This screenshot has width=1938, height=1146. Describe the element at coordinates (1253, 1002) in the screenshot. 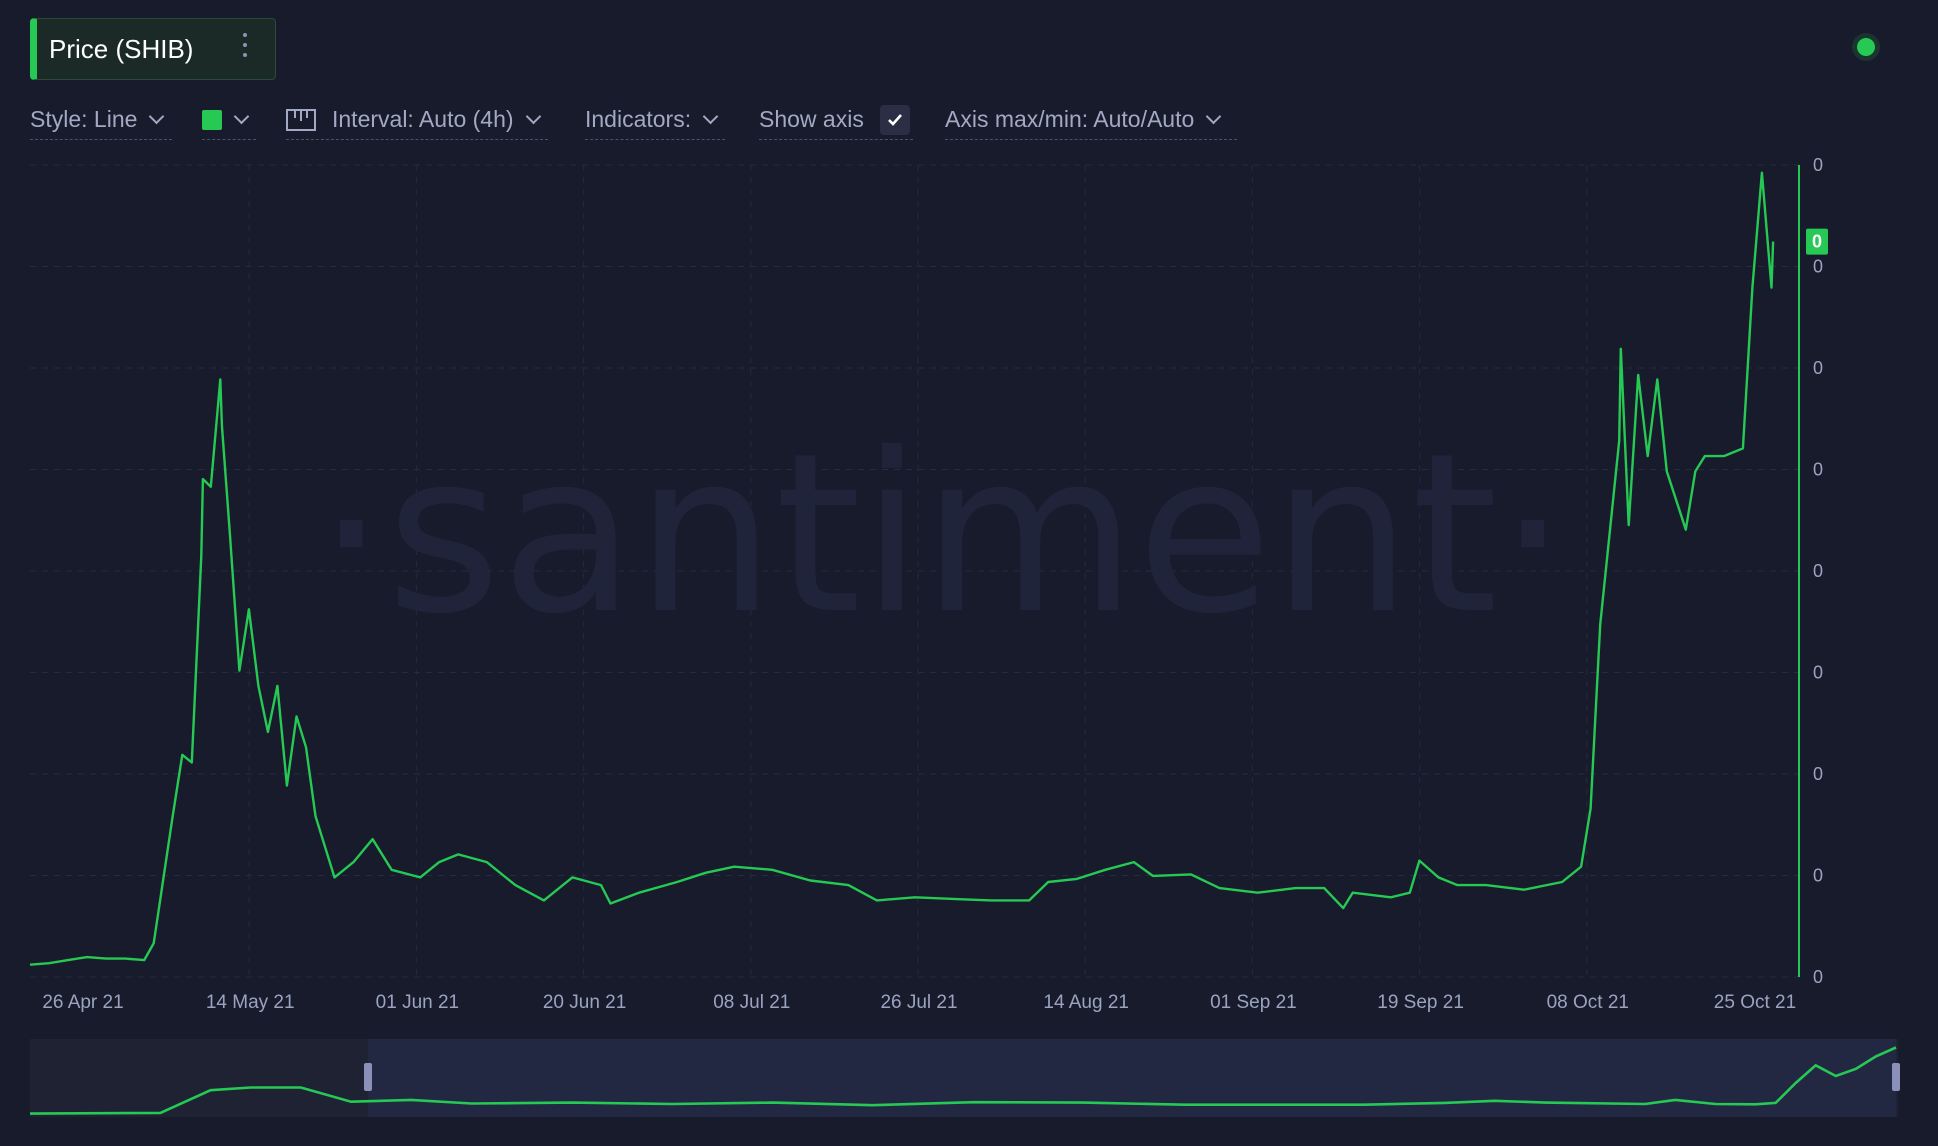

I see `x-tick-label: 01 Sep 21` at that location.